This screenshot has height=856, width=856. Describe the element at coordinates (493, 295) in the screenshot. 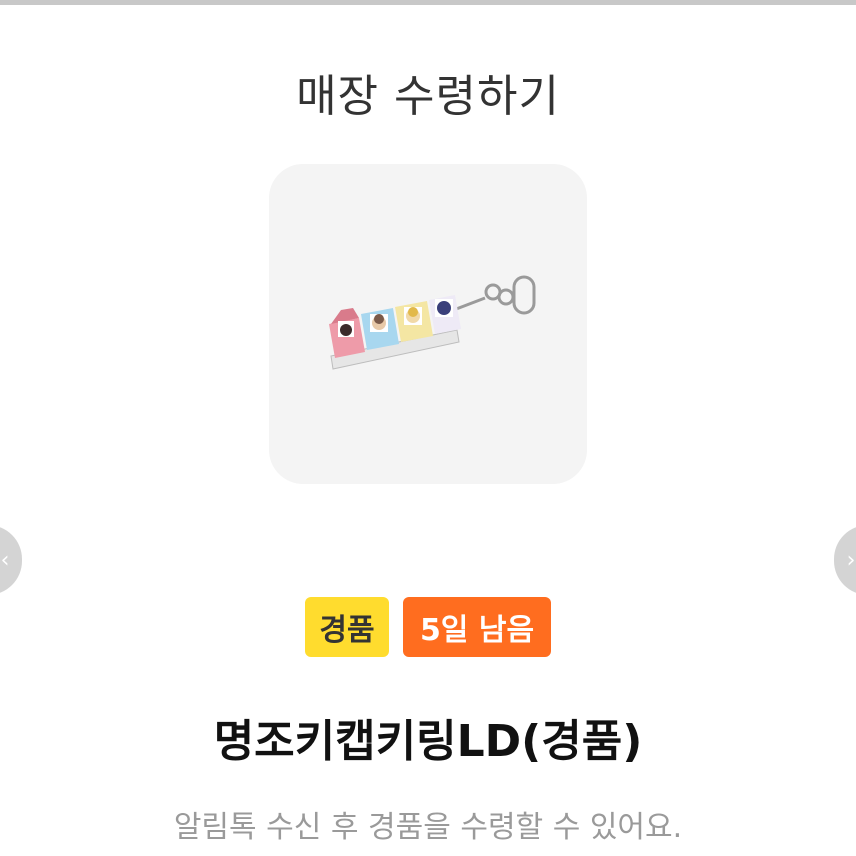

I see `keyring-clasp` at that location.